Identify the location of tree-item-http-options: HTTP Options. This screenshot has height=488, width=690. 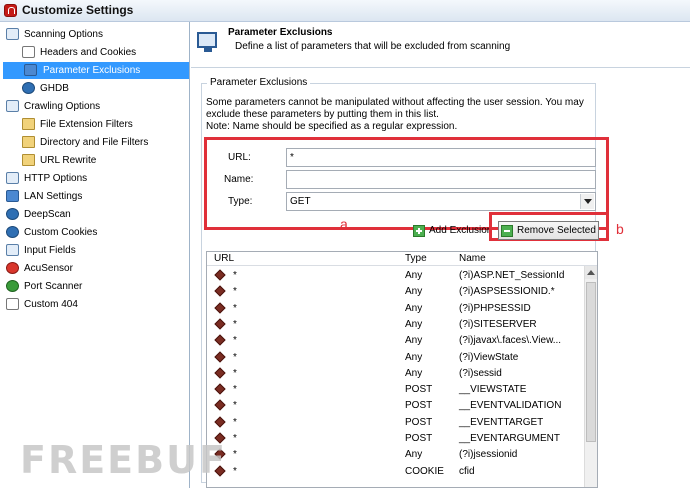
(45, 178).